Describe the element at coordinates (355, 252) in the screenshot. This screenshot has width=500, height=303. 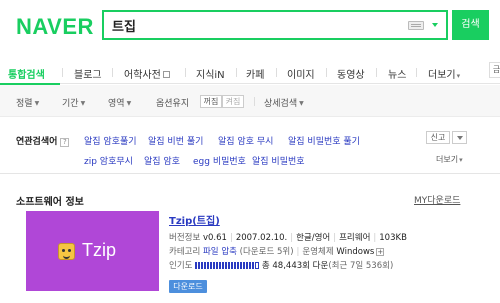
I see `os-value: Windows` at that location.